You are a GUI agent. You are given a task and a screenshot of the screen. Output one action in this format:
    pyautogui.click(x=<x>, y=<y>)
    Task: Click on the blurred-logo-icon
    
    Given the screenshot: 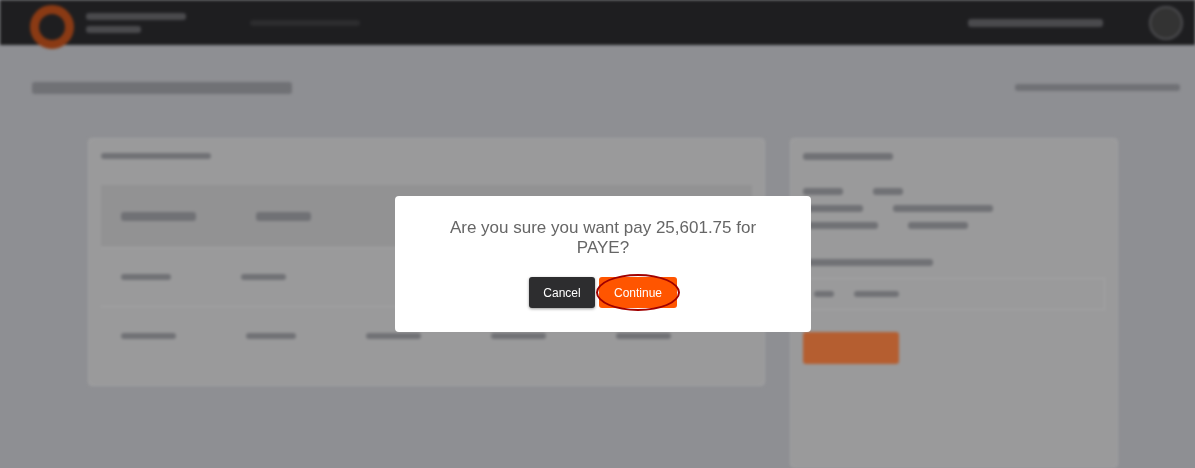 What is the action you would take?
    pyautogui.click(x=52, y=26)
    